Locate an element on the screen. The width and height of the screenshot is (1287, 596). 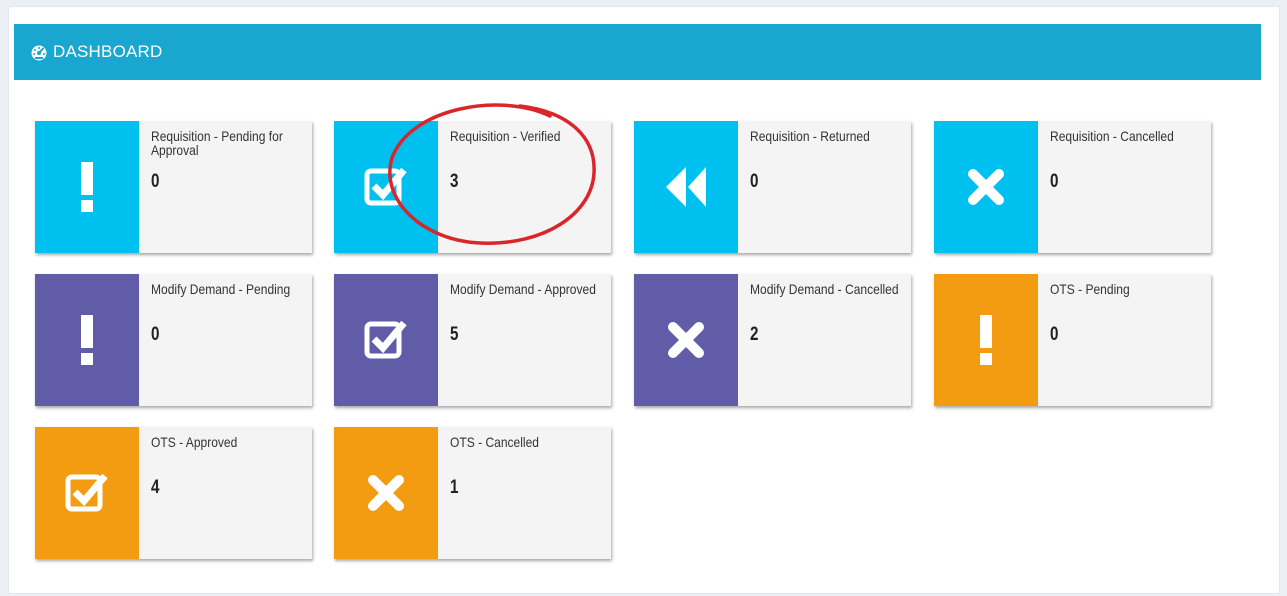
tile-modify-demand-pending: Modify Demand - Pending 0 is located at coordinates (173, 340).